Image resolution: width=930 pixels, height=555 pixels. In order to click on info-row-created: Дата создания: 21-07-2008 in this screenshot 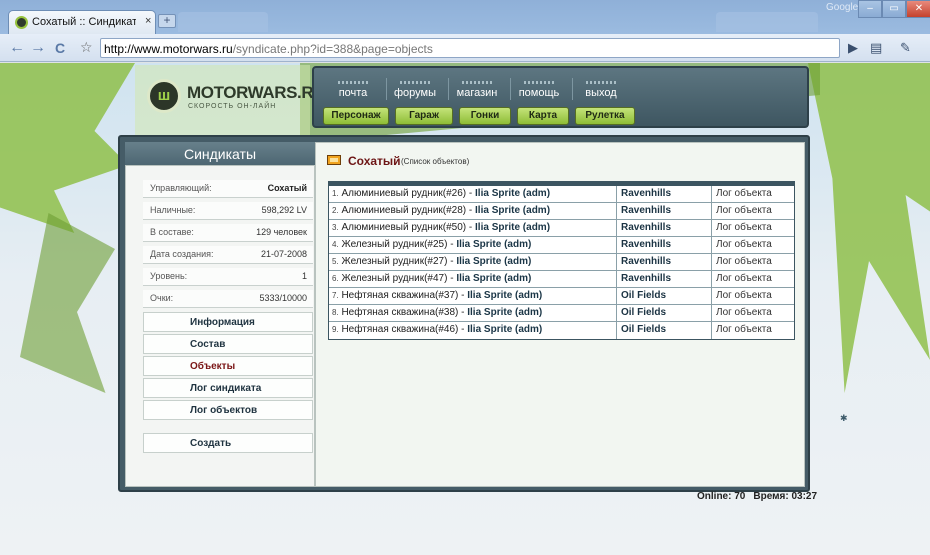, I will do `click(228, 255)`.